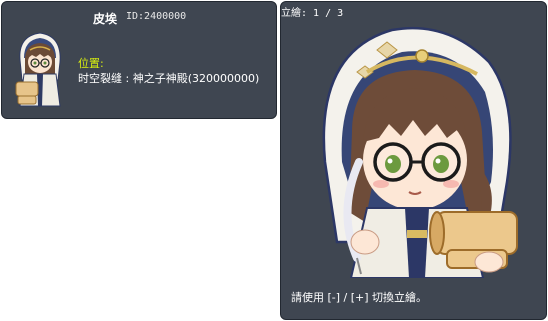 The width and height of the screenshot is (548, 321). I want to click on portrait-switch-hint: 請使用 [-] / [+] 切換立繪。, so click(359, 297).